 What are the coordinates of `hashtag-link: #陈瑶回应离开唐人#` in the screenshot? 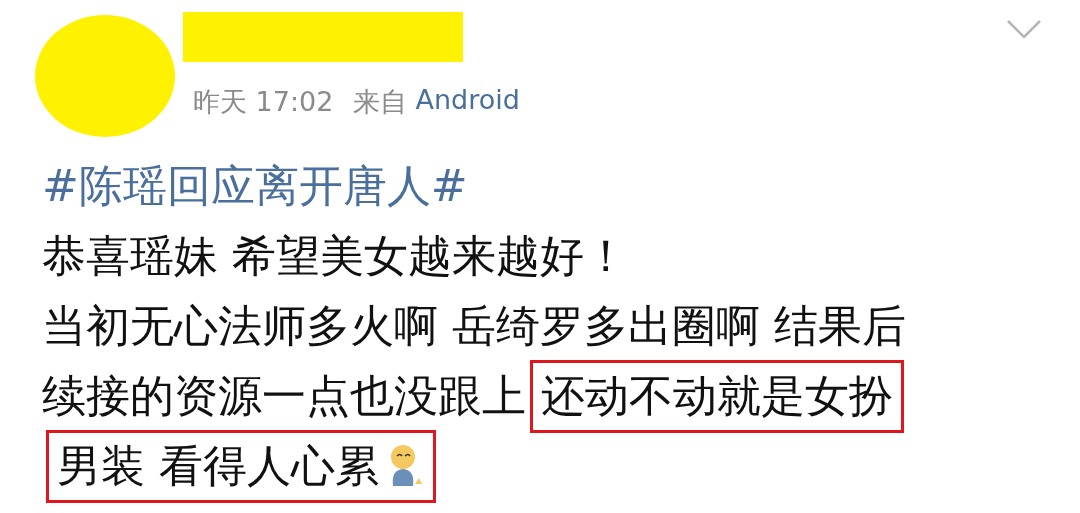 It's located at (561, 186).